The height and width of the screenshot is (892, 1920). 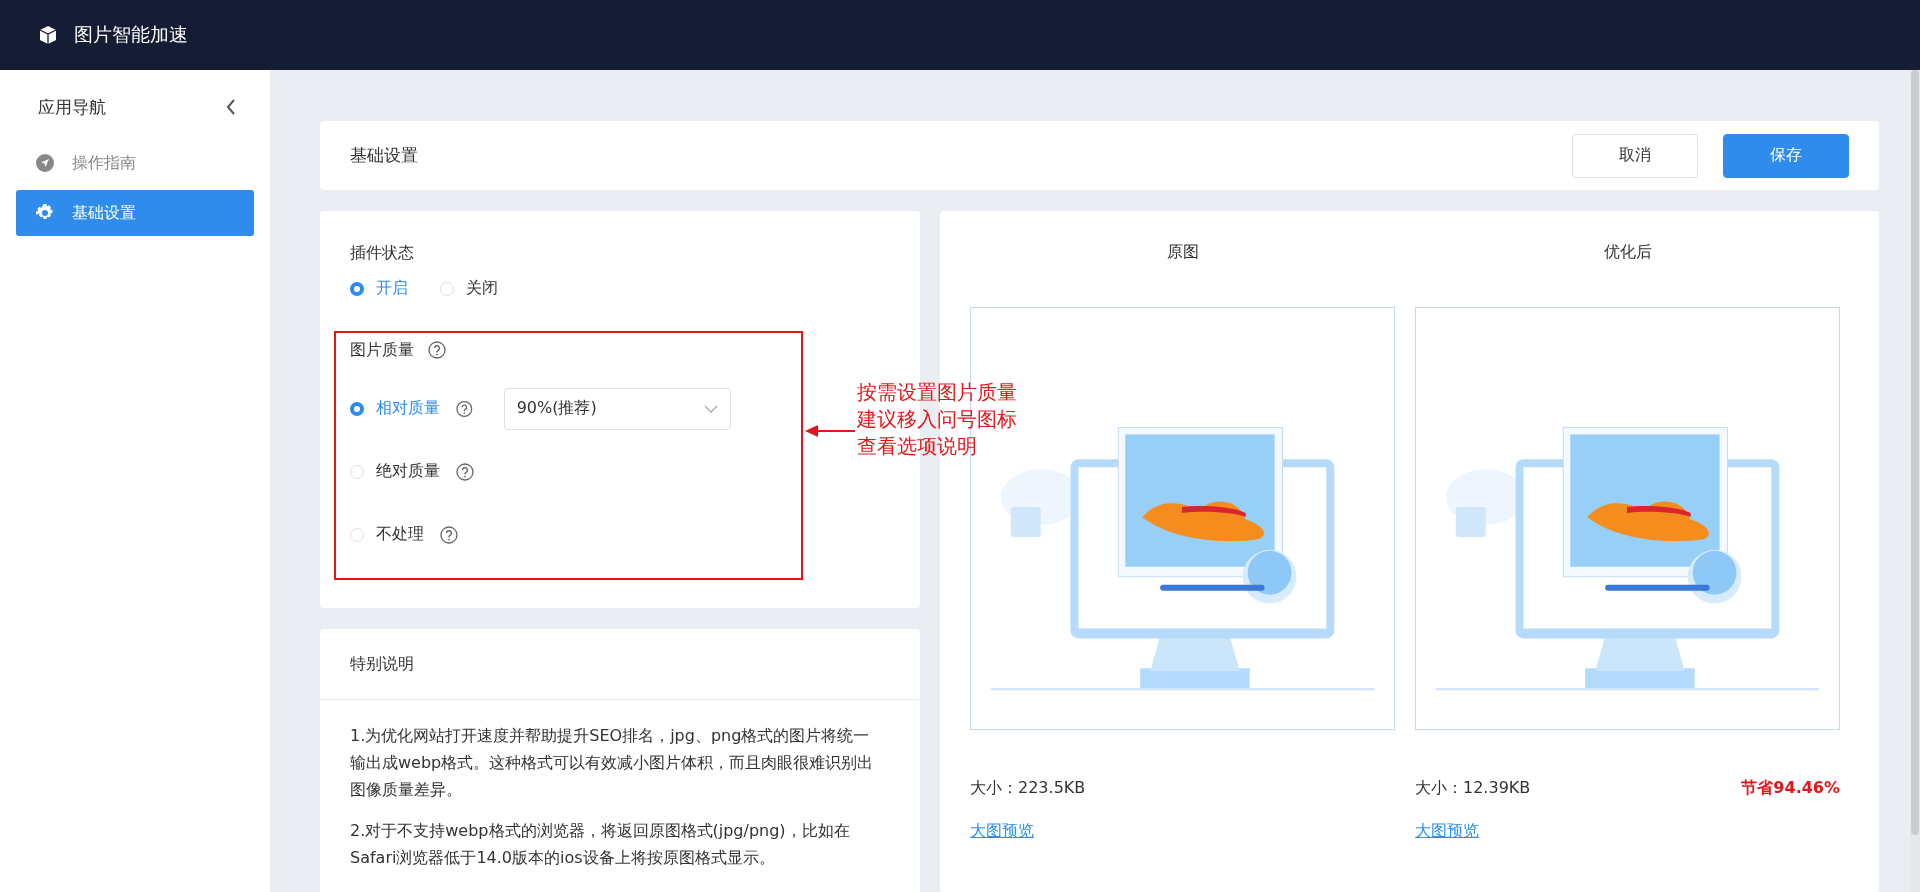 I want to click on annotation-text: 查看选项说明, so click(x=917, y=446).